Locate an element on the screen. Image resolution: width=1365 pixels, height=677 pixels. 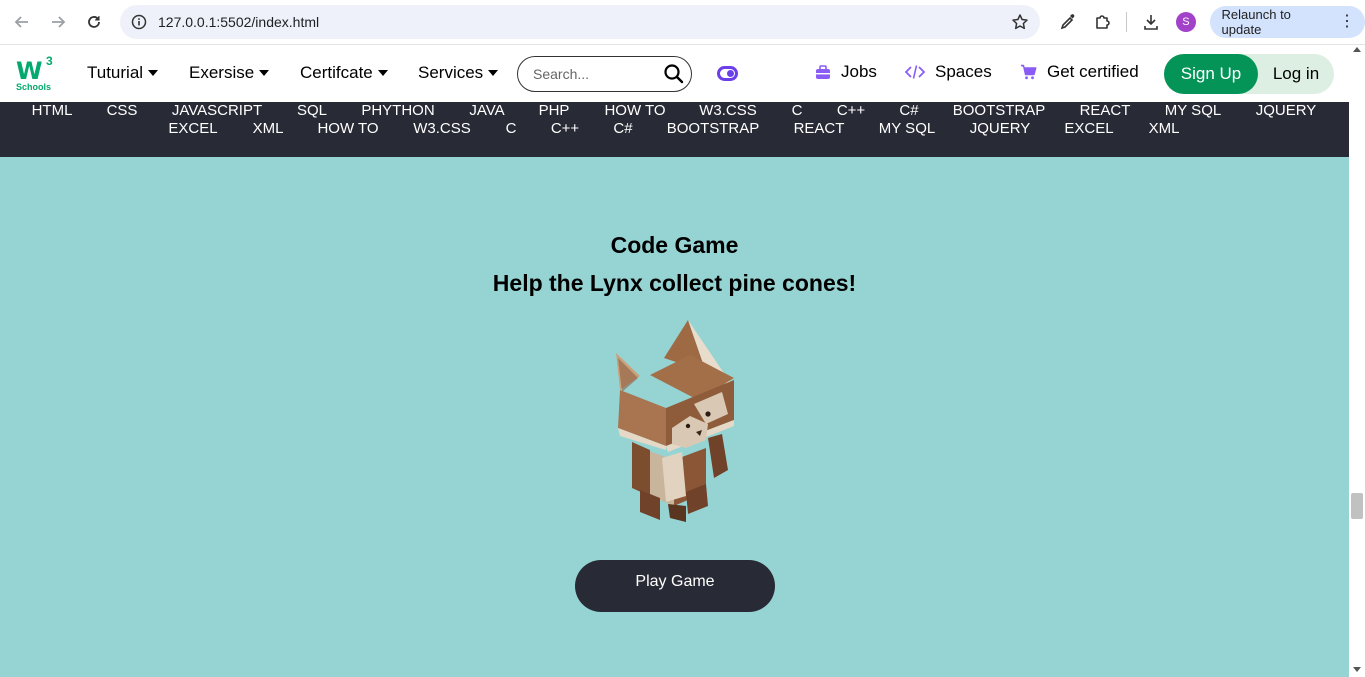
avatar: S is located at coordinates (1185, 22).